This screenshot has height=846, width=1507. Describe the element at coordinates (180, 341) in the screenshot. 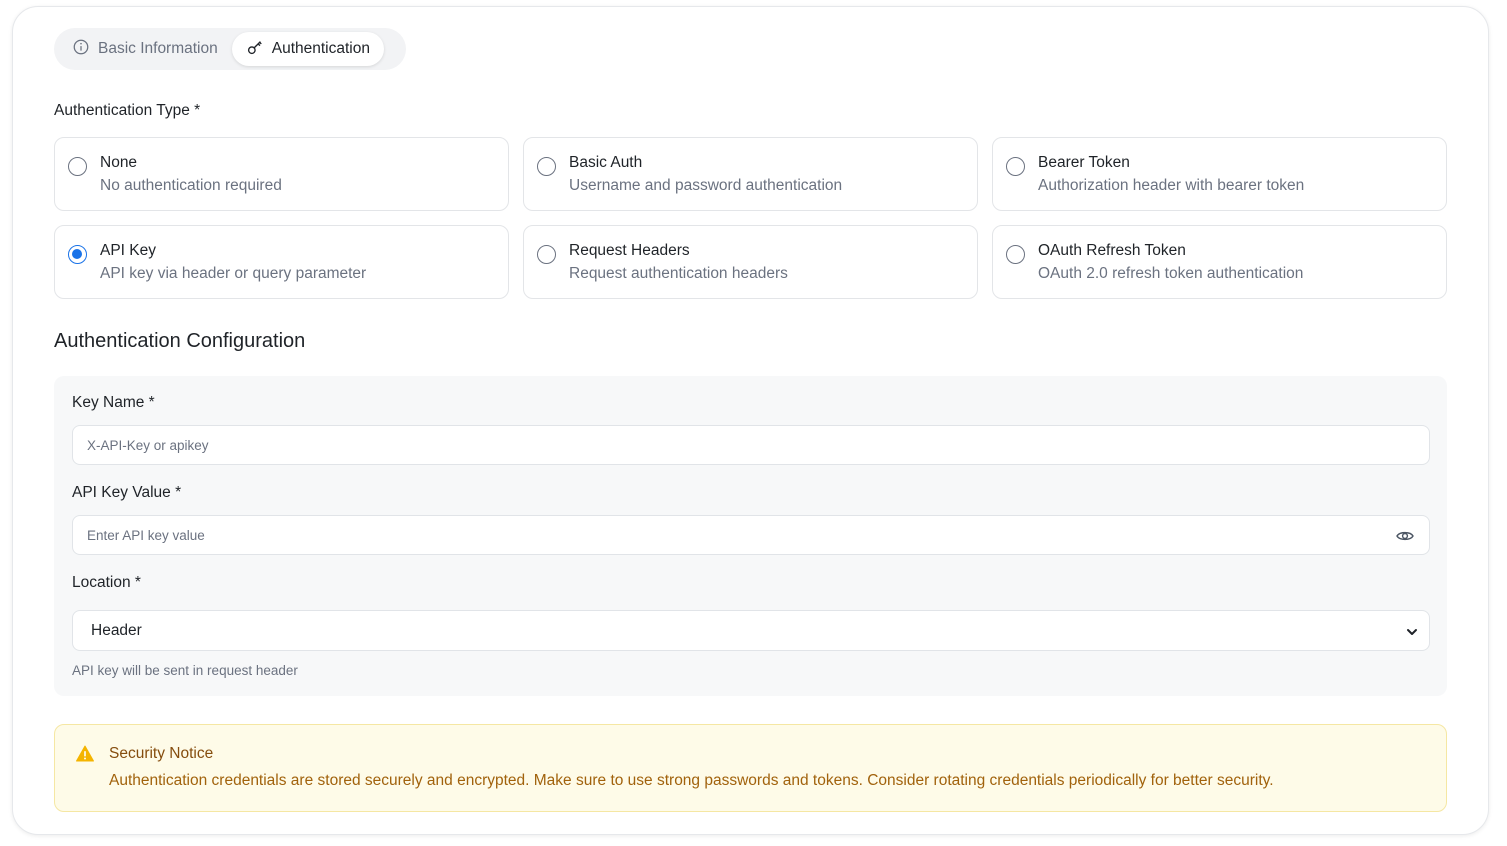

I see `auth-config-heading: Authentication Configuration` at that location.